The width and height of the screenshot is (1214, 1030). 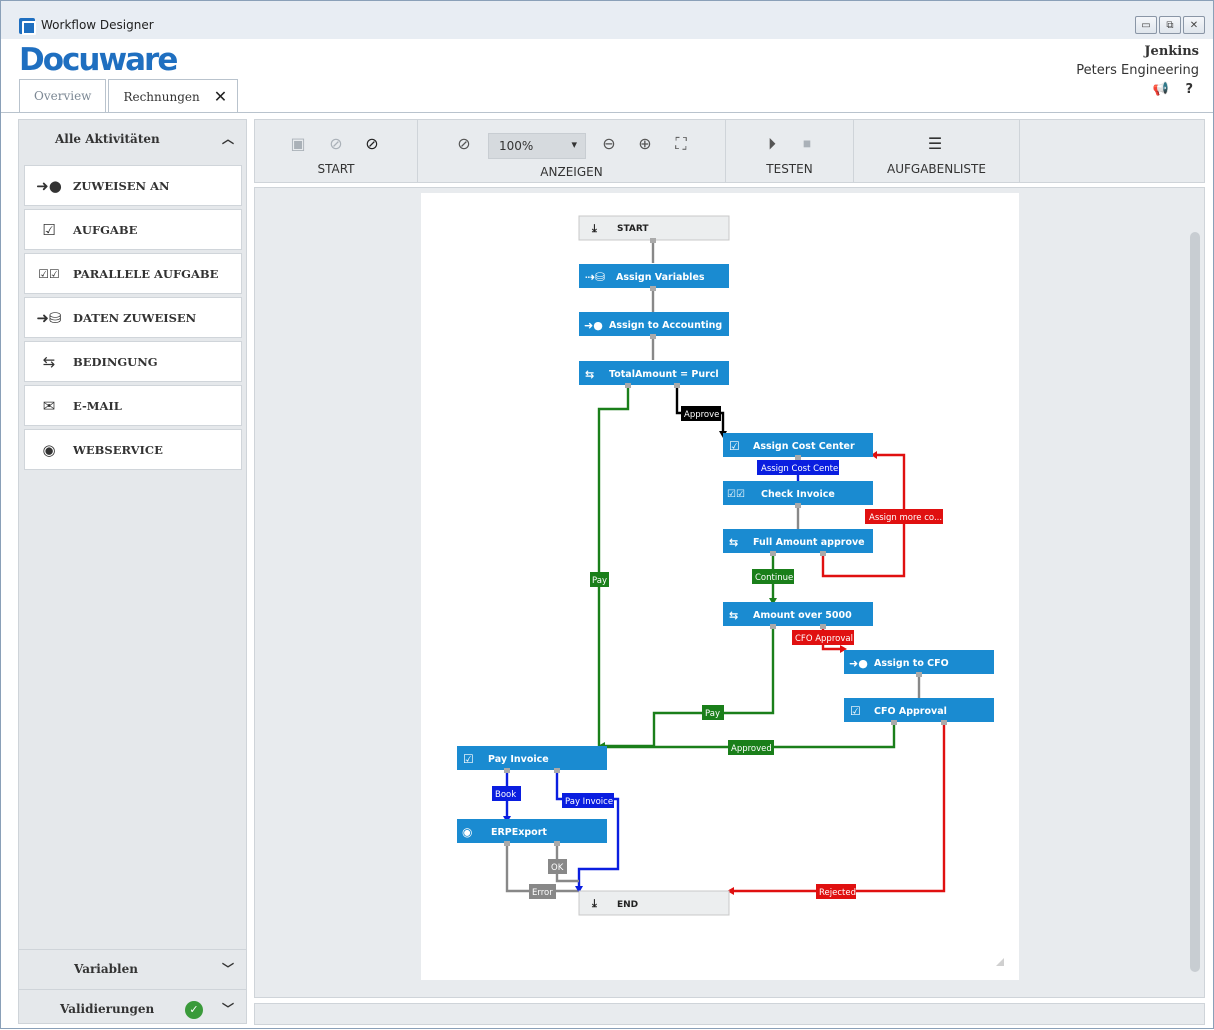 I want to click on node-check-invoice-label: Check Invoice, so click(x=798, y=494).